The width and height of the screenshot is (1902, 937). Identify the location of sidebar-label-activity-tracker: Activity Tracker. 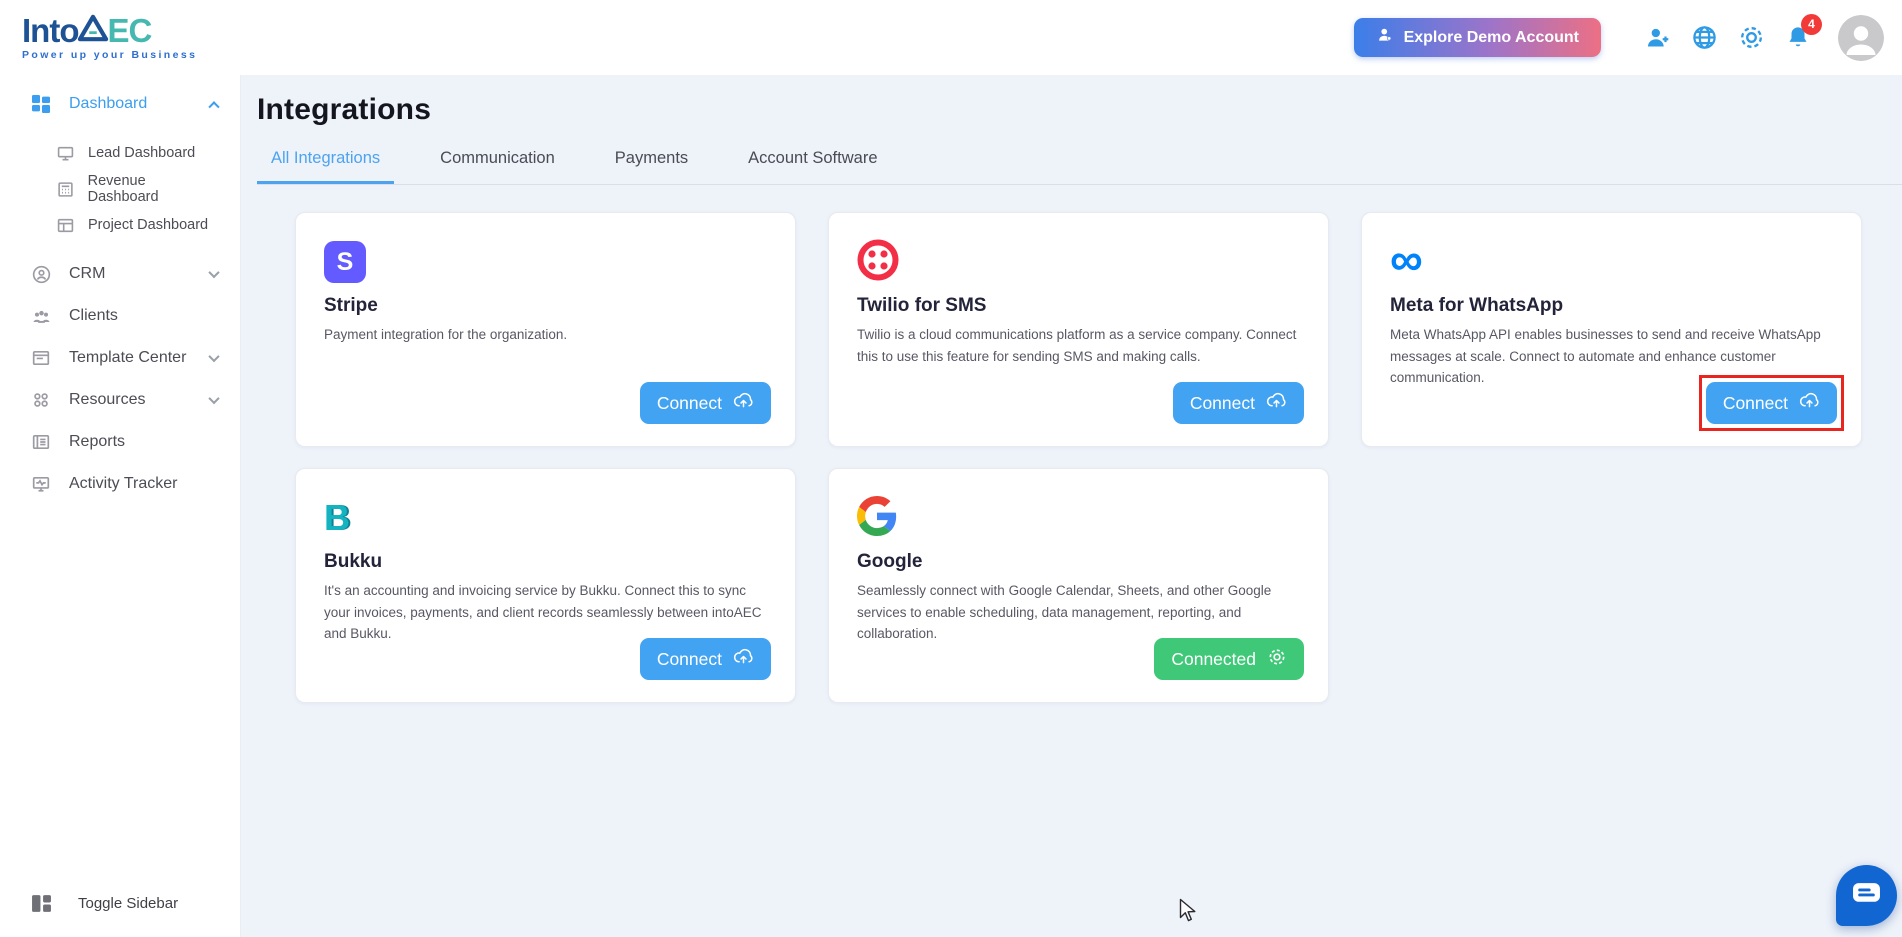
(123, 483).